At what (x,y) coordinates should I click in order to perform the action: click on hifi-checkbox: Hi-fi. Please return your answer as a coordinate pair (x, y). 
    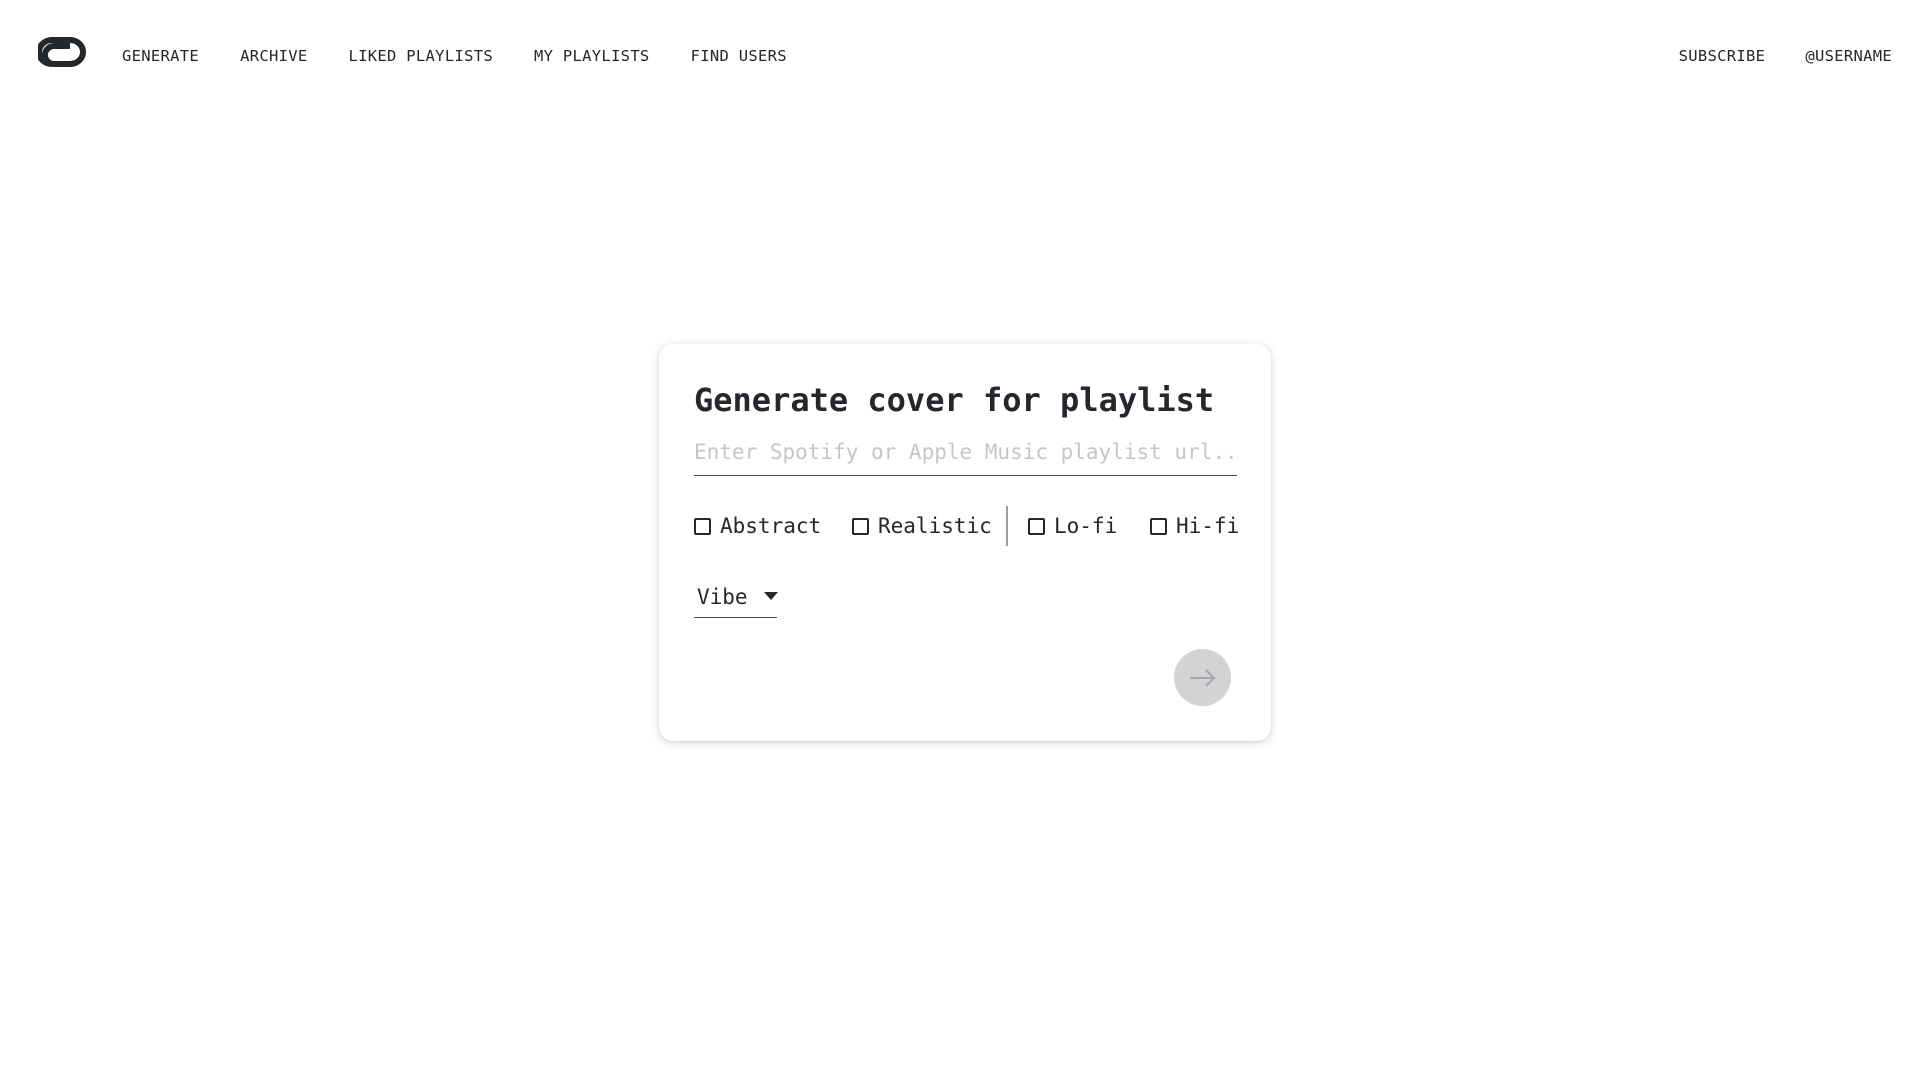
    Looking at the image, I should click on (1194, 526).